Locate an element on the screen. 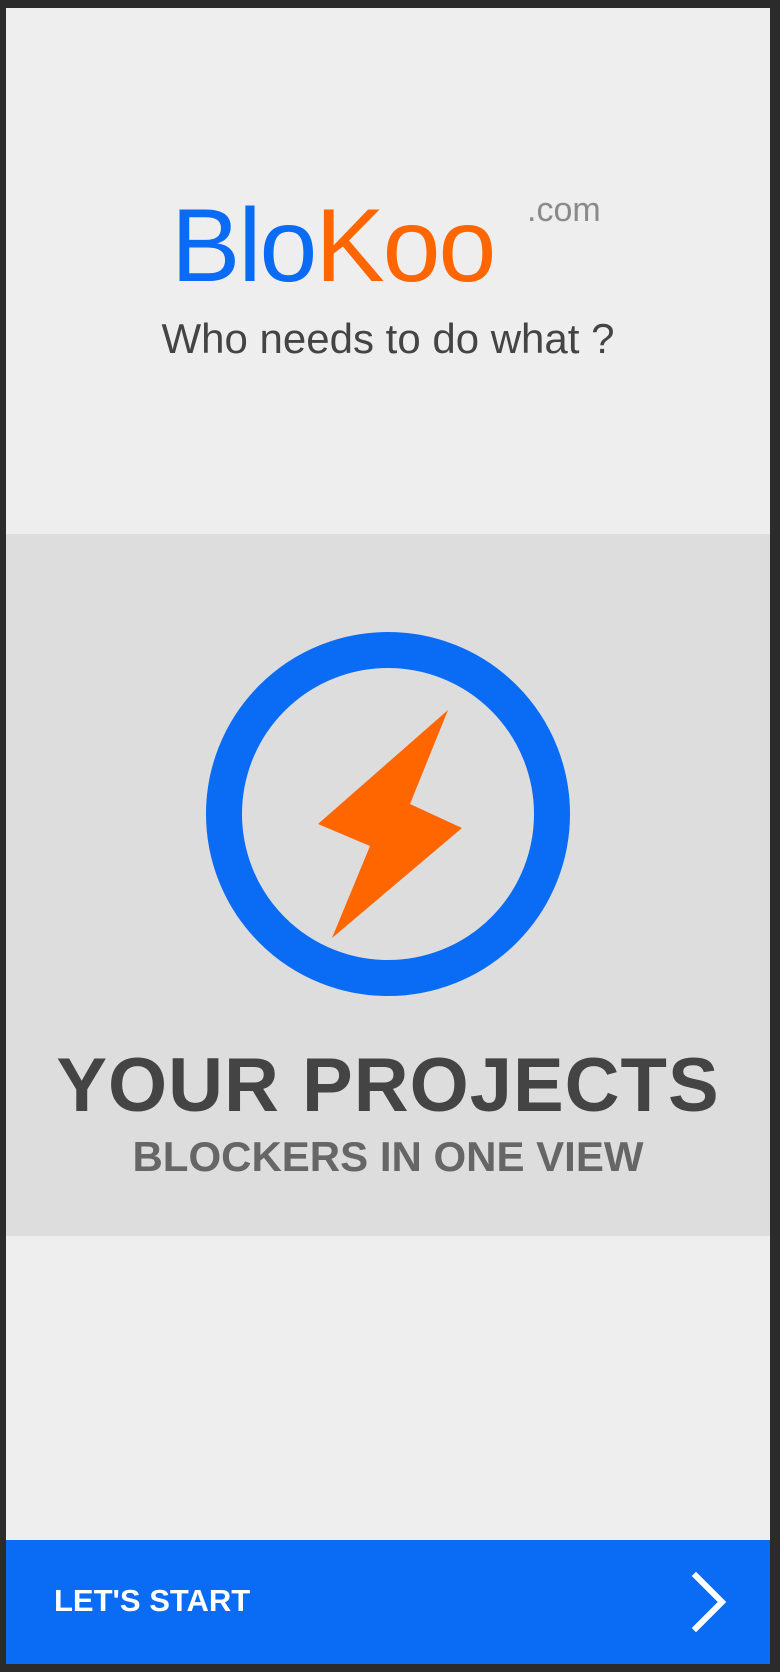 The height and width of the screenshot is (1672, 780). logo-koo-text: Koo is located at coordinates (405, 246).